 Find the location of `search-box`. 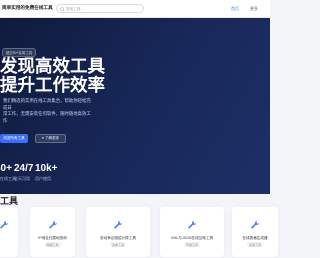

search-box is located at coordinates (100, 8).